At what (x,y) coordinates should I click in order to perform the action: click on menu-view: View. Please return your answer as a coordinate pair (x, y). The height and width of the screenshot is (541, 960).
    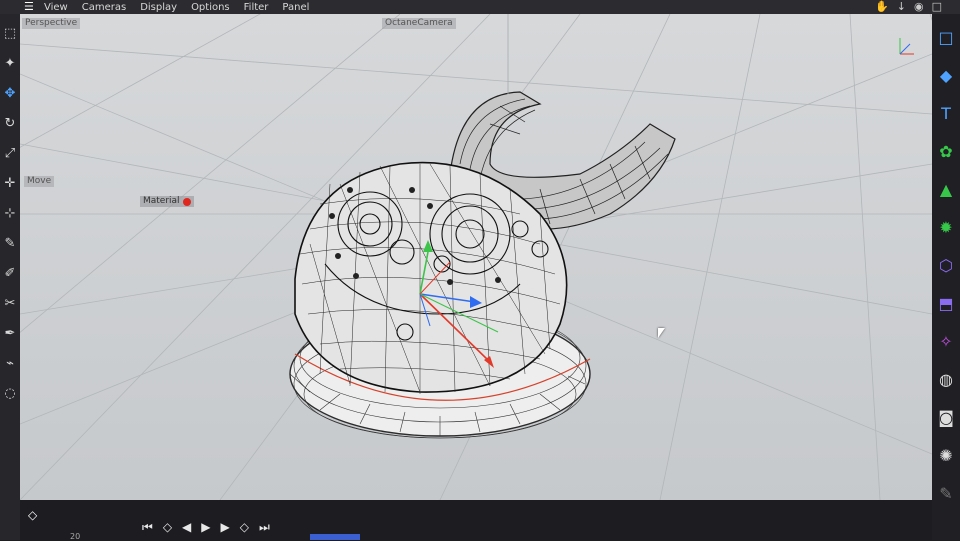
    Looking at the image, I should click on (56, 7).